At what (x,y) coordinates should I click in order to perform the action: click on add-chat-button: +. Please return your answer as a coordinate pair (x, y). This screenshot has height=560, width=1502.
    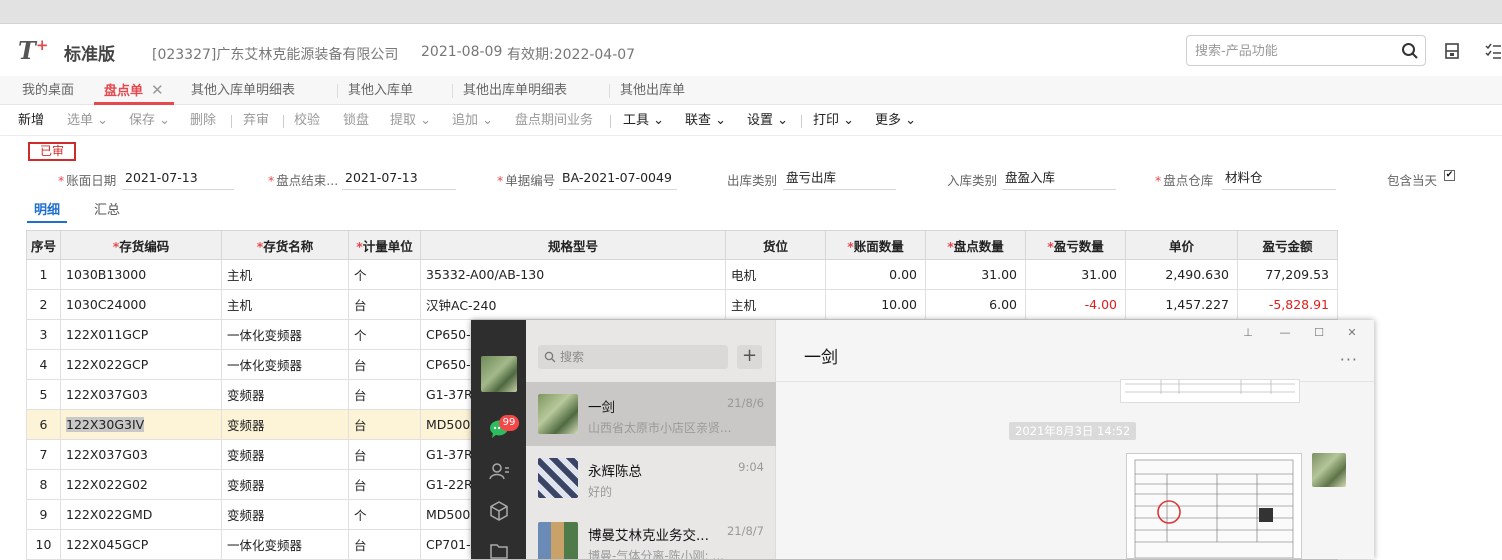
    Looking at the image, I should click on (749, 357).